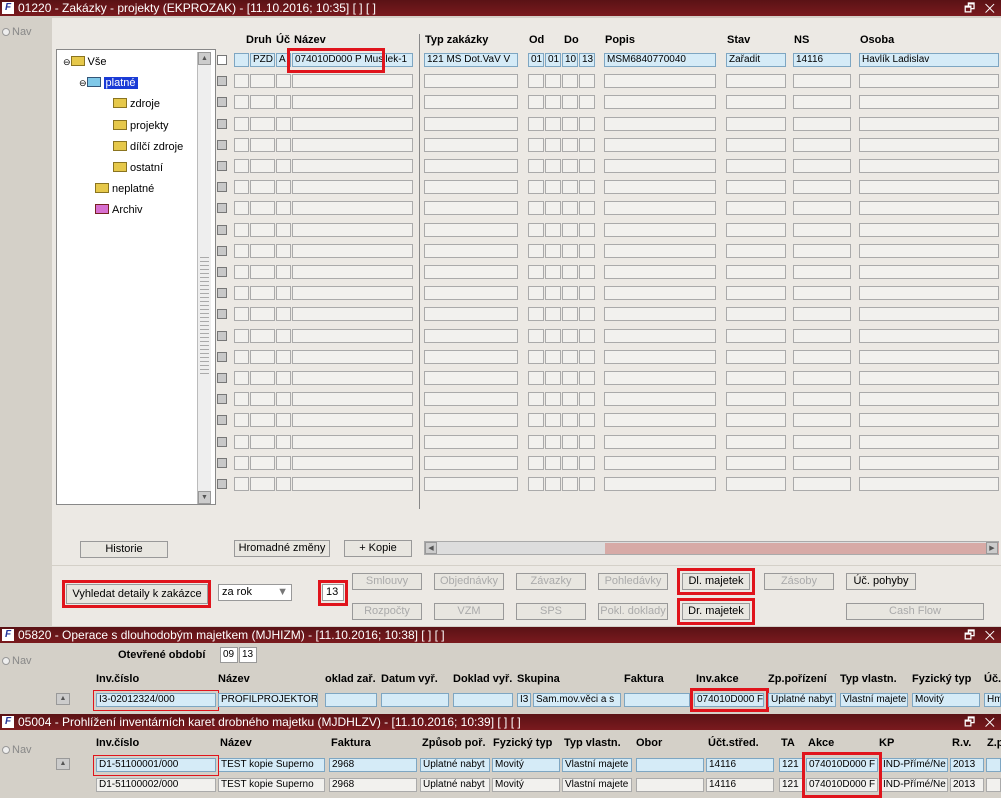  What do you see at coordinates (801, 40) in the screenshot?
I see `col-ns: NS` at bounding box center [801, 40].